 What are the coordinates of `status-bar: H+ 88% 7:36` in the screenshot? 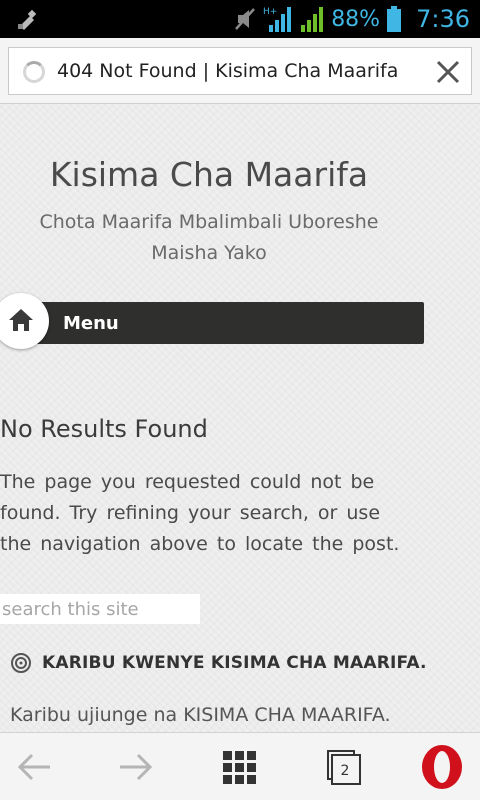 It's located at (240, 19).